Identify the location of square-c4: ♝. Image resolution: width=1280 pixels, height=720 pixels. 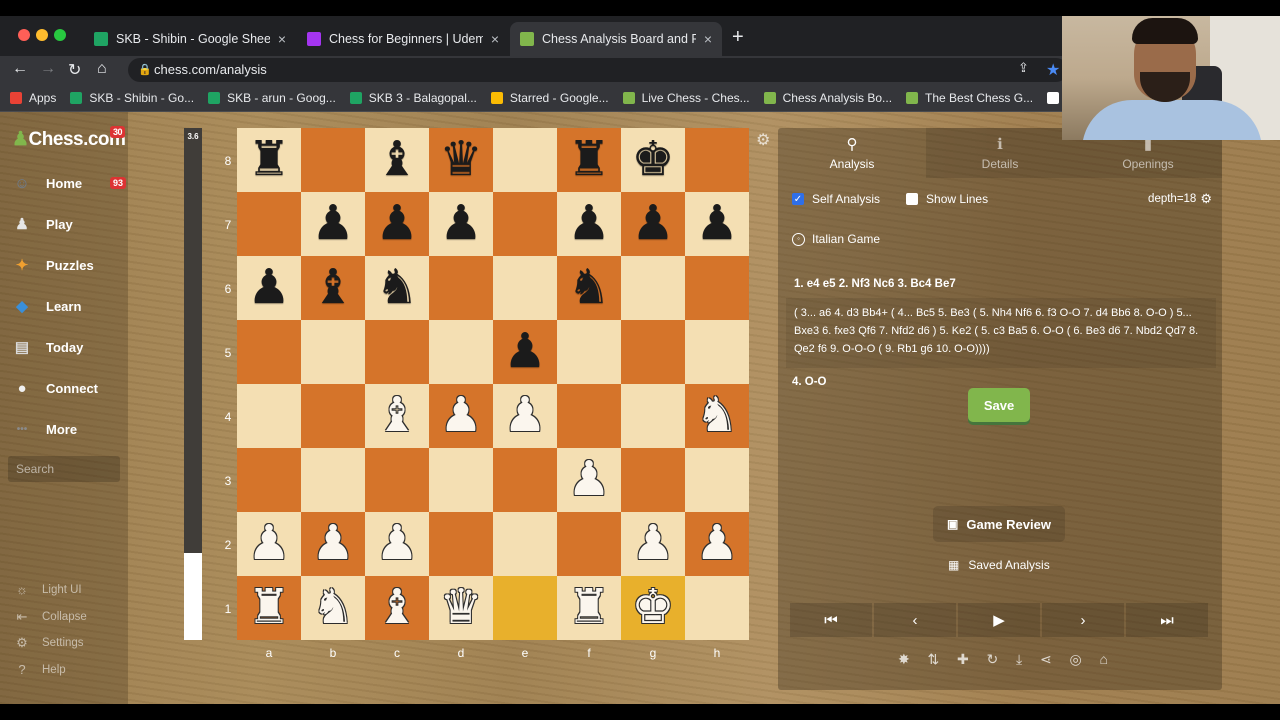
(397, 416).